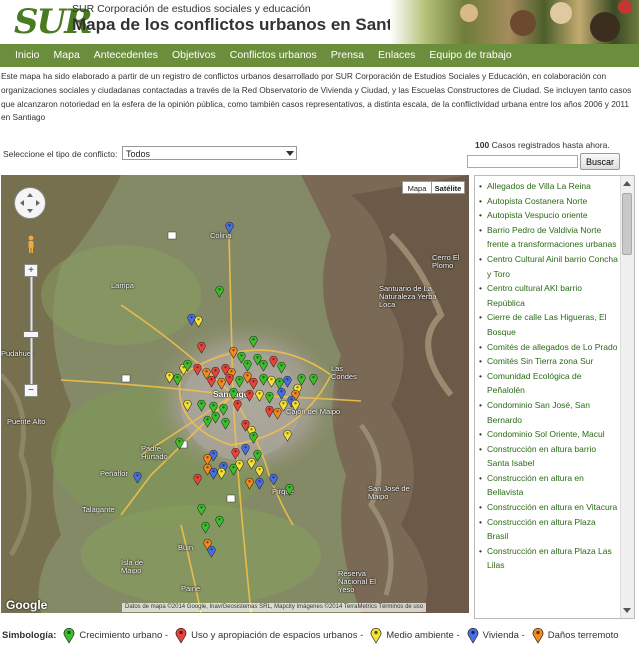 This screenshot has width=639, height=651. I want to click on nav-objetivos: Objetivos, so click(194, 55).